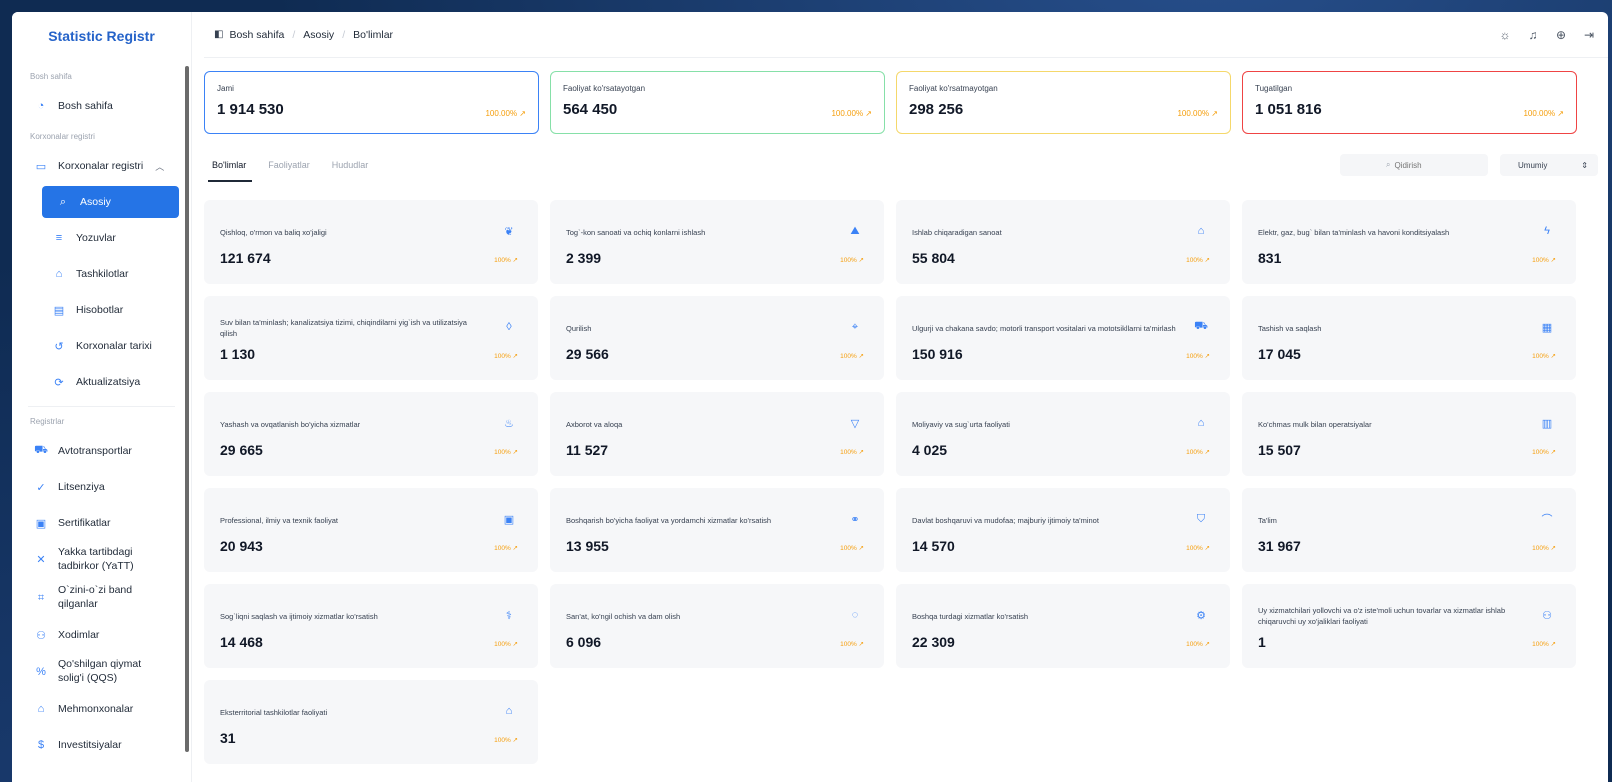 The image size is (1612, 782). Describe the element at coordinates (101, 598) in the screenshot. I see `sidebar-item-ozini-ozi-band: ⌗ O`zini-o`zi band qilganlar` at that location.